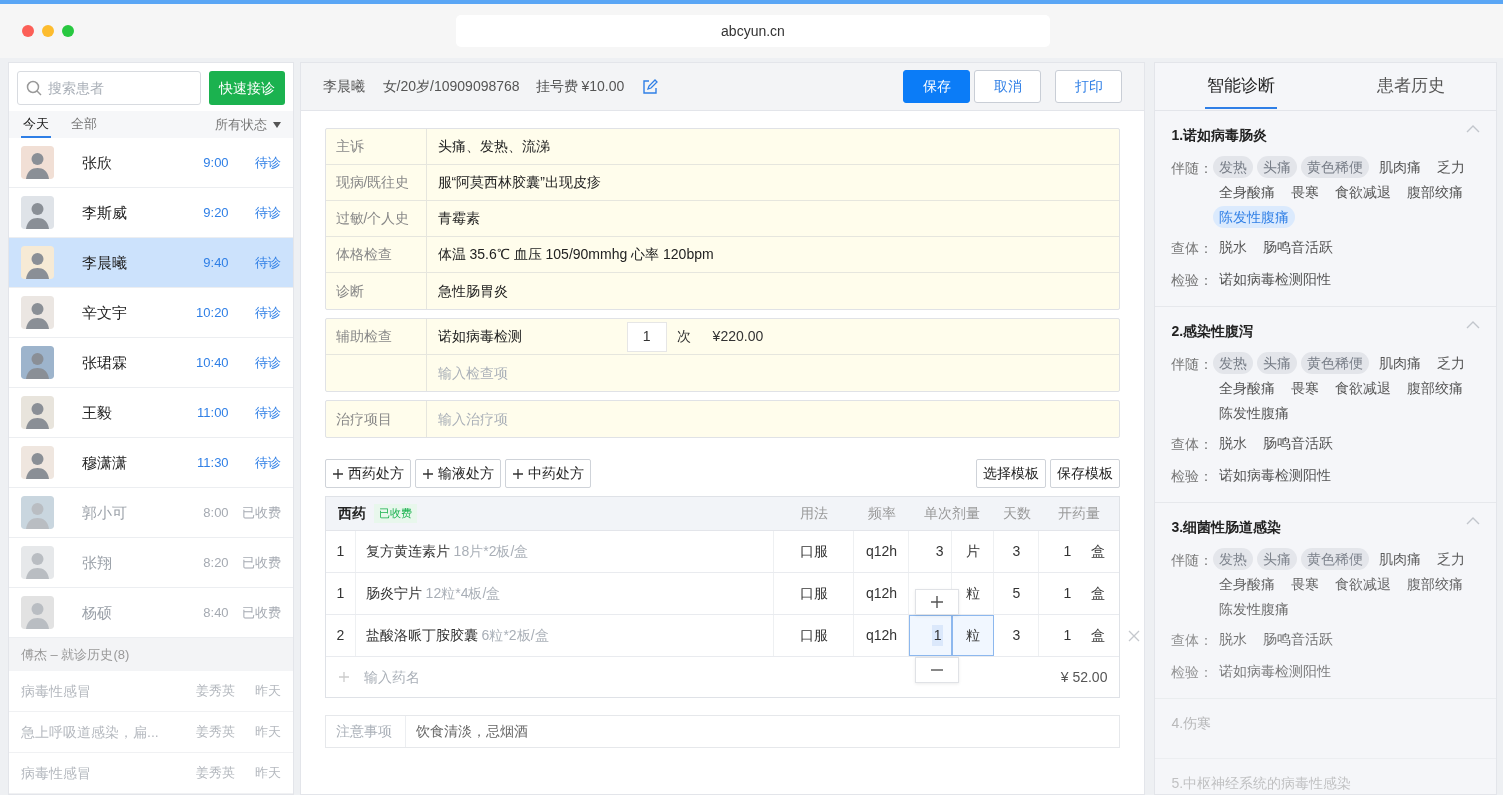 This screenshot has width=1503, height=795. I want to click on remove-row-icon, so click(1134, 636).